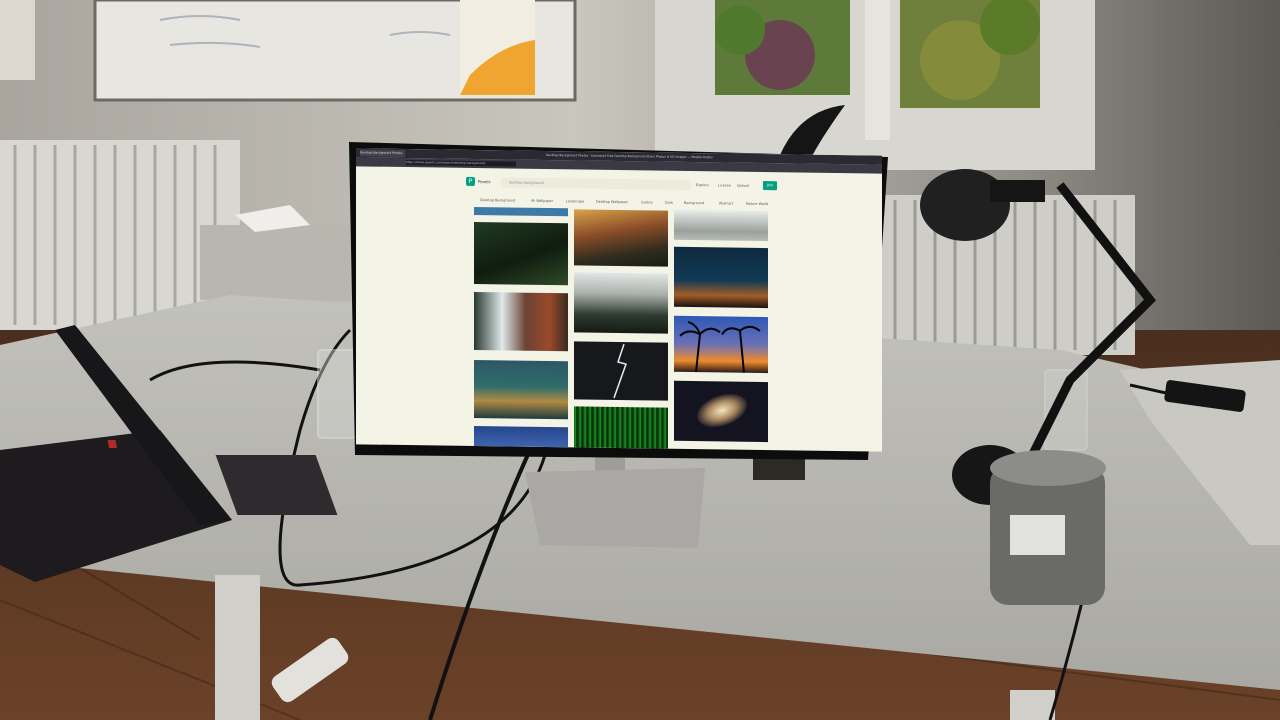  I want to click on photo-canyon-sunset, so click(621, 238).